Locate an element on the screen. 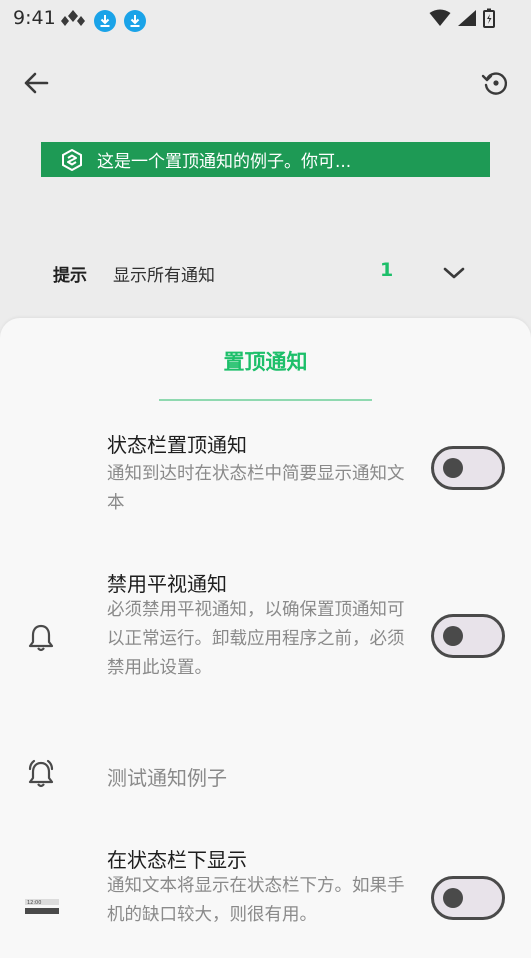 The image size is (531, 958). back-button is located at coordinates (36, 83).